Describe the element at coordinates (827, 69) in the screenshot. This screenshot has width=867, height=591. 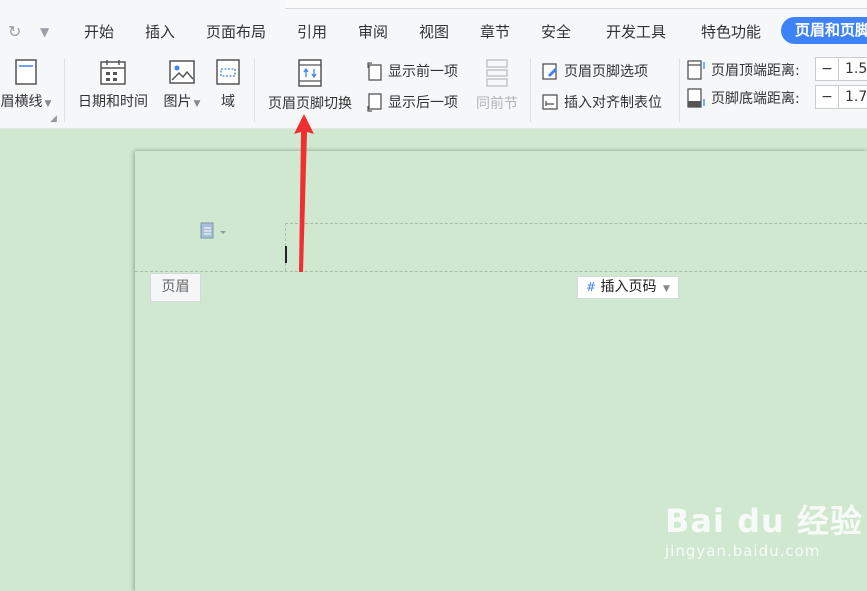
I see `header-top-minus-button: −` at that location.